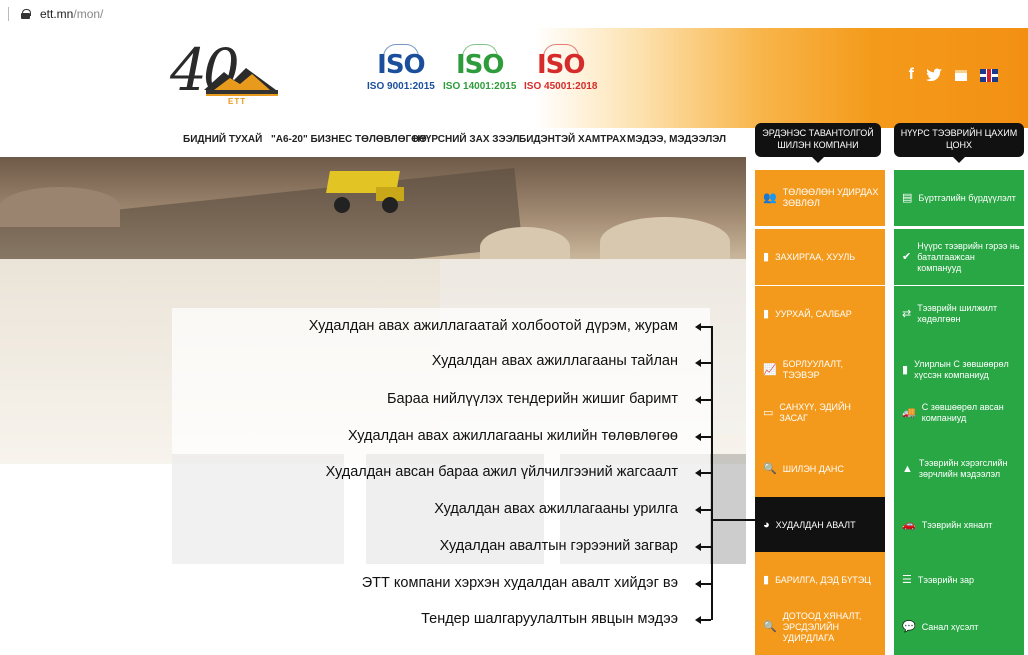  I want to click on side-button-feedback: 💬 Санал хүсэлт, so click(959, 627).